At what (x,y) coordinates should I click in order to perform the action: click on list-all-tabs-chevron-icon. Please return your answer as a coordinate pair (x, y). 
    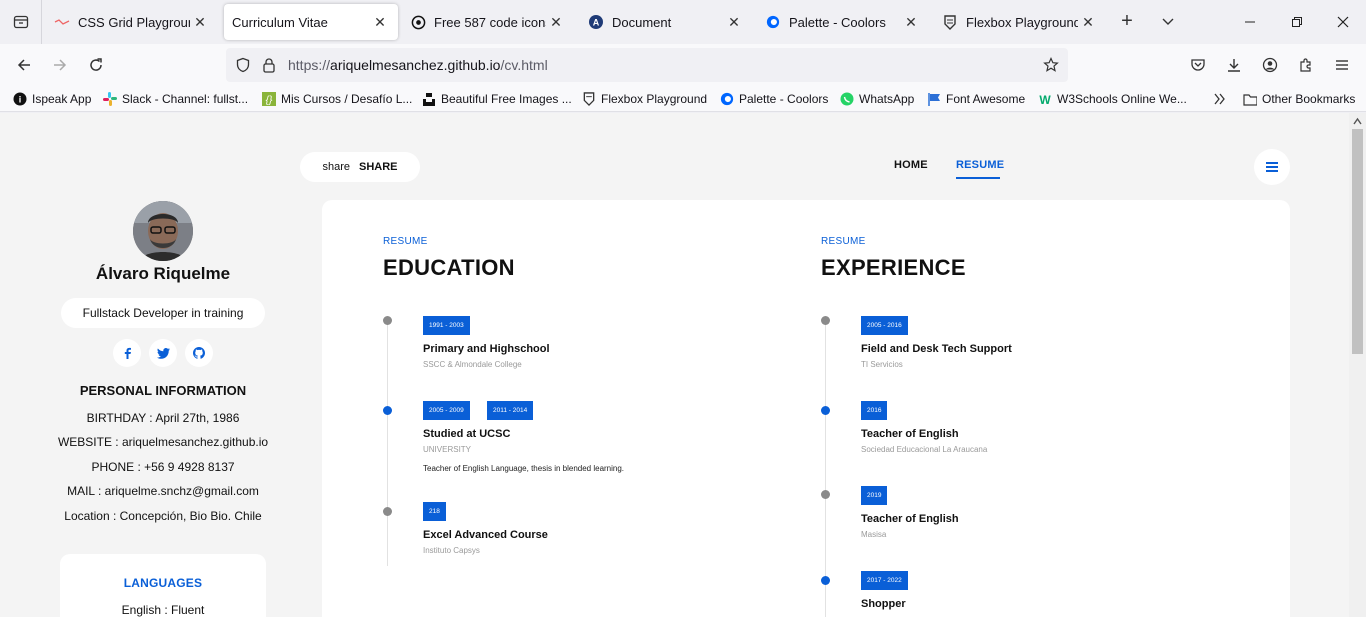
    Looking at the image, I should click on (1168, 22).